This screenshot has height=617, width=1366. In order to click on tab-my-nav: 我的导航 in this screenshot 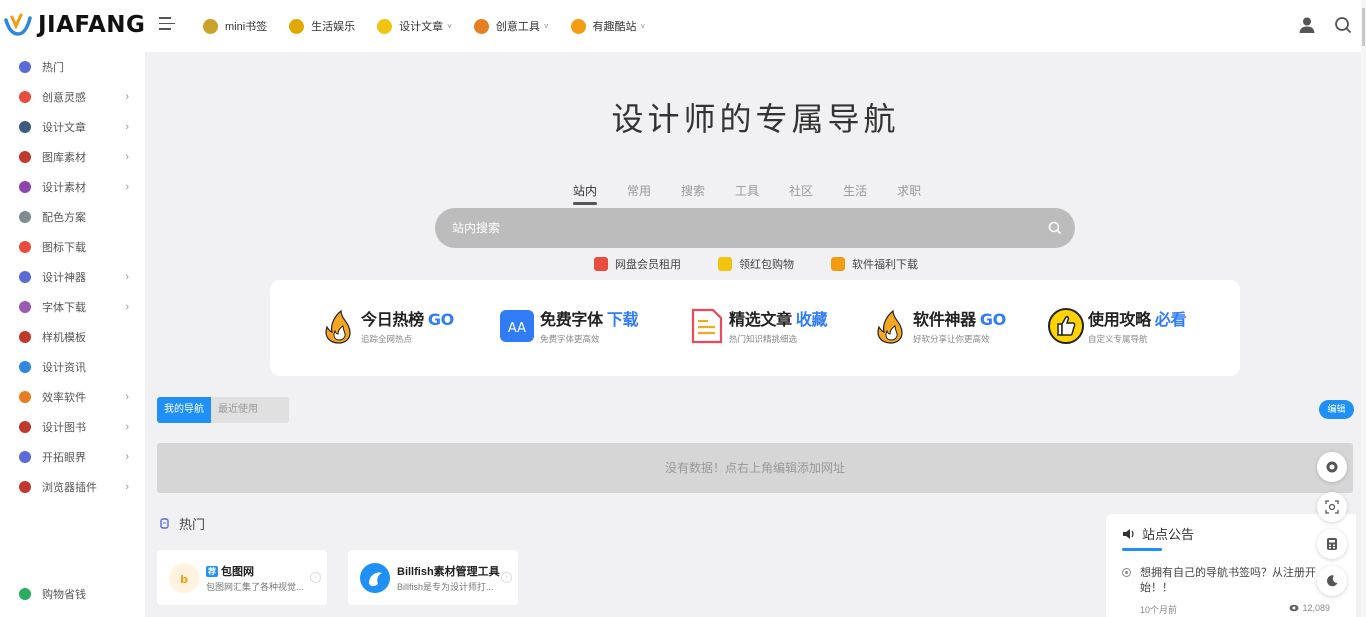, I will do `click(184, 410)`.